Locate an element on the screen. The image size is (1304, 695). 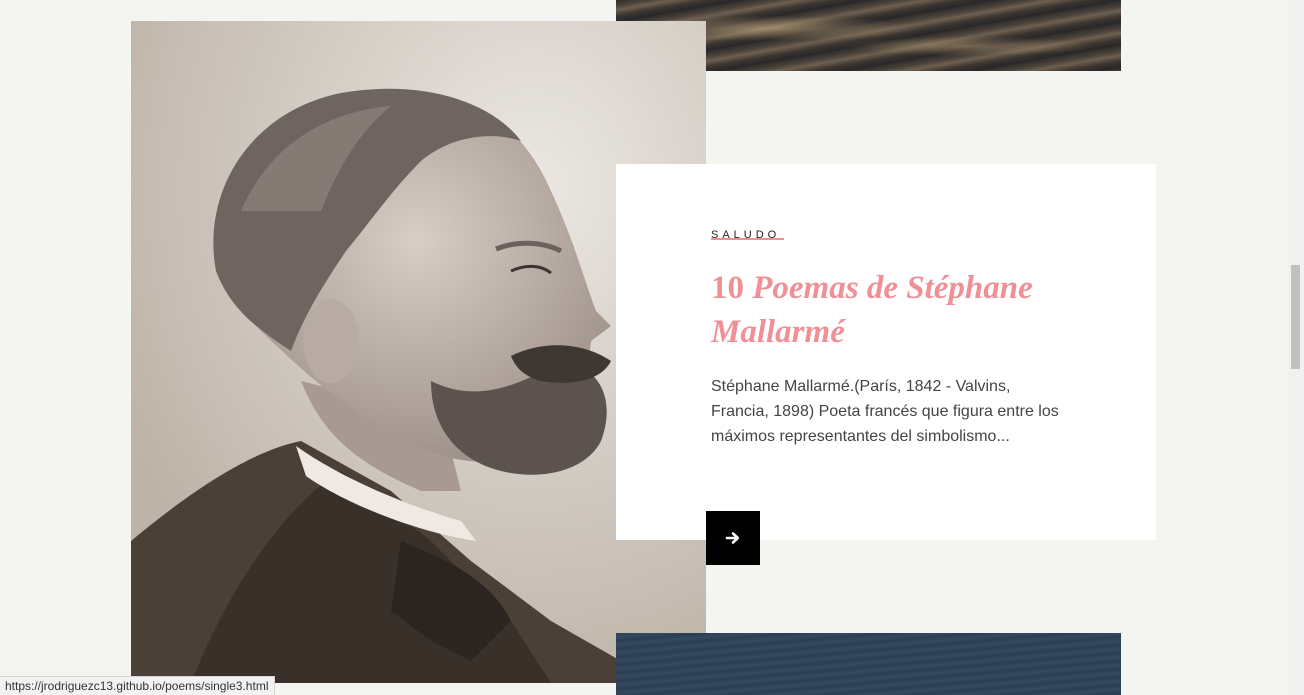
category-underline is located at coordinates (747, 239).